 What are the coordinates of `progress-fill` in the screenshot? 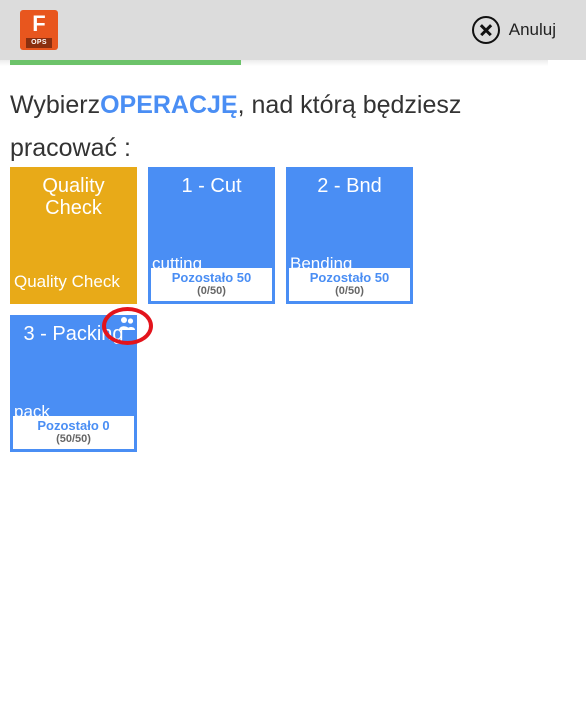 It's located at (125, 62).